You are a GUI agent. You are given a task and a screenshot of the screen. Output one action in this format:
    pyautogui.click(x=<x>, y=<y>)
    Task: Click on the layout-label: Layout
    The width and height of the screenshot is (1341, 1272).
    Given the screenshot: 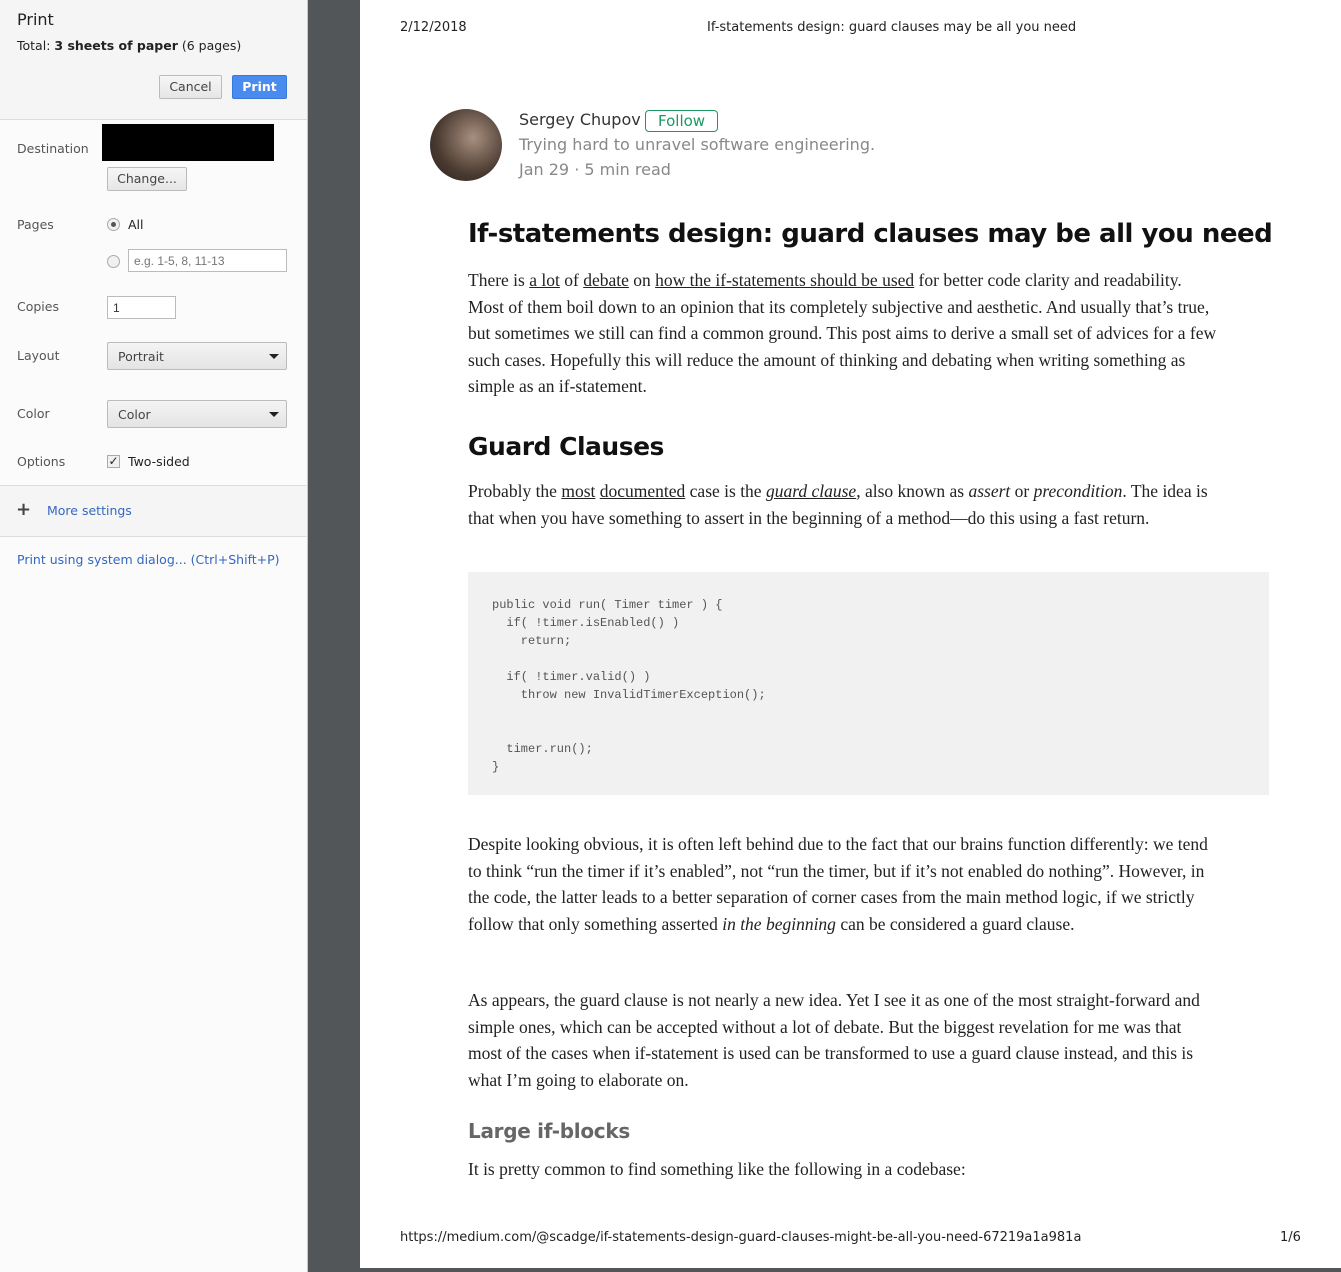 What is the action you would take?
    pyautogui.click(x=38, y=355)
    